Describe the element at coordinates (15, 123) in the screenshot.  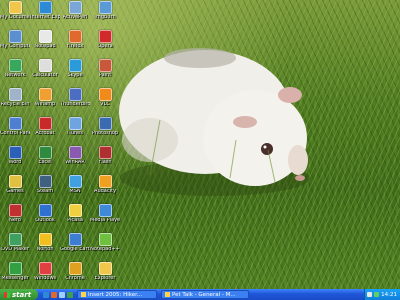
I see `settings-icon` at that location.